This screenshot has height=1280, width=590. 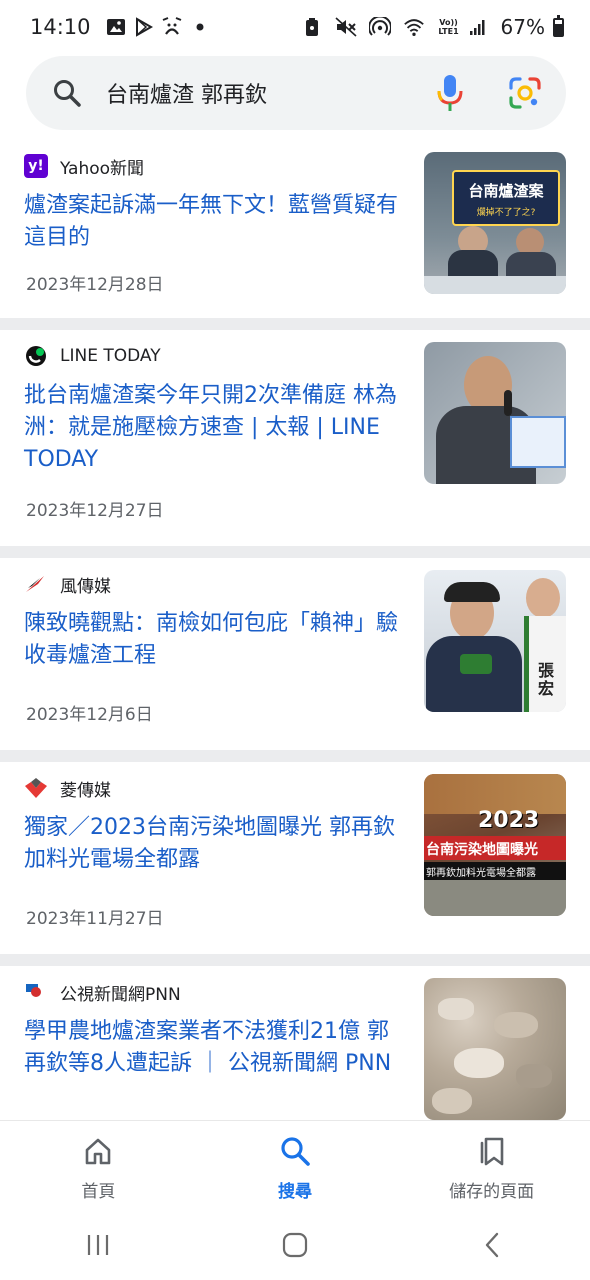 What do you see at coordinates (36, 166) in the screenshot?
I see `yahoo-logo-icon: y!` at bounding box center [36, 166].